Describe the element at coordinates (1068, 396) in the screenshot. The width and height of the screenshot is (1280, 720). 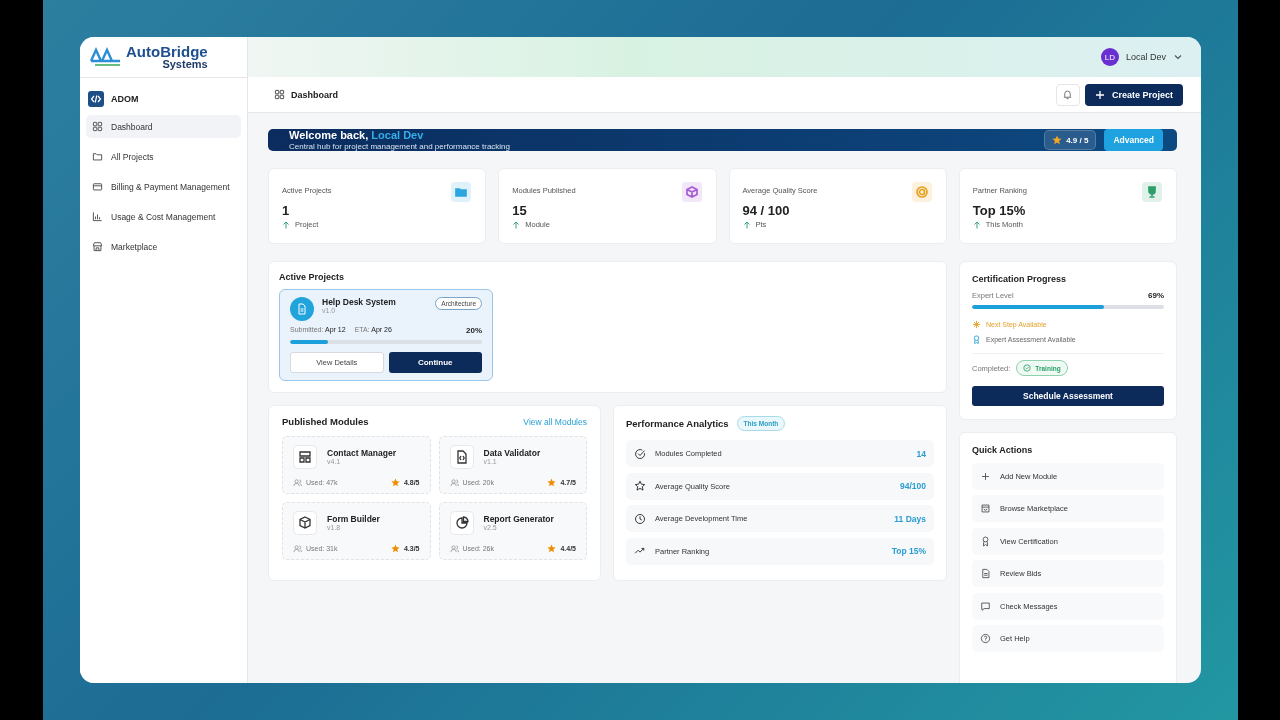
I see `schedule-assessment-button: Schedule Assessment` at that location.